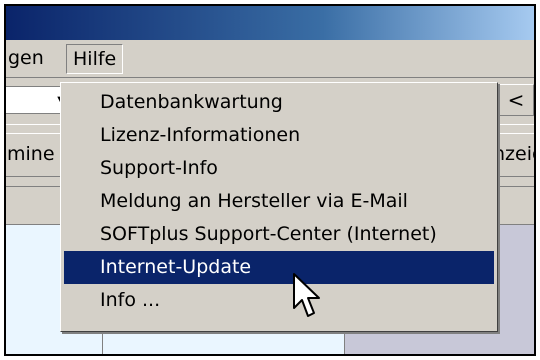  What do you see at coordinates (279, 102) in the screenshot?
I see `menu-item-datenbankwartung: Datenbankwartung` at bounding box center [279, 102].